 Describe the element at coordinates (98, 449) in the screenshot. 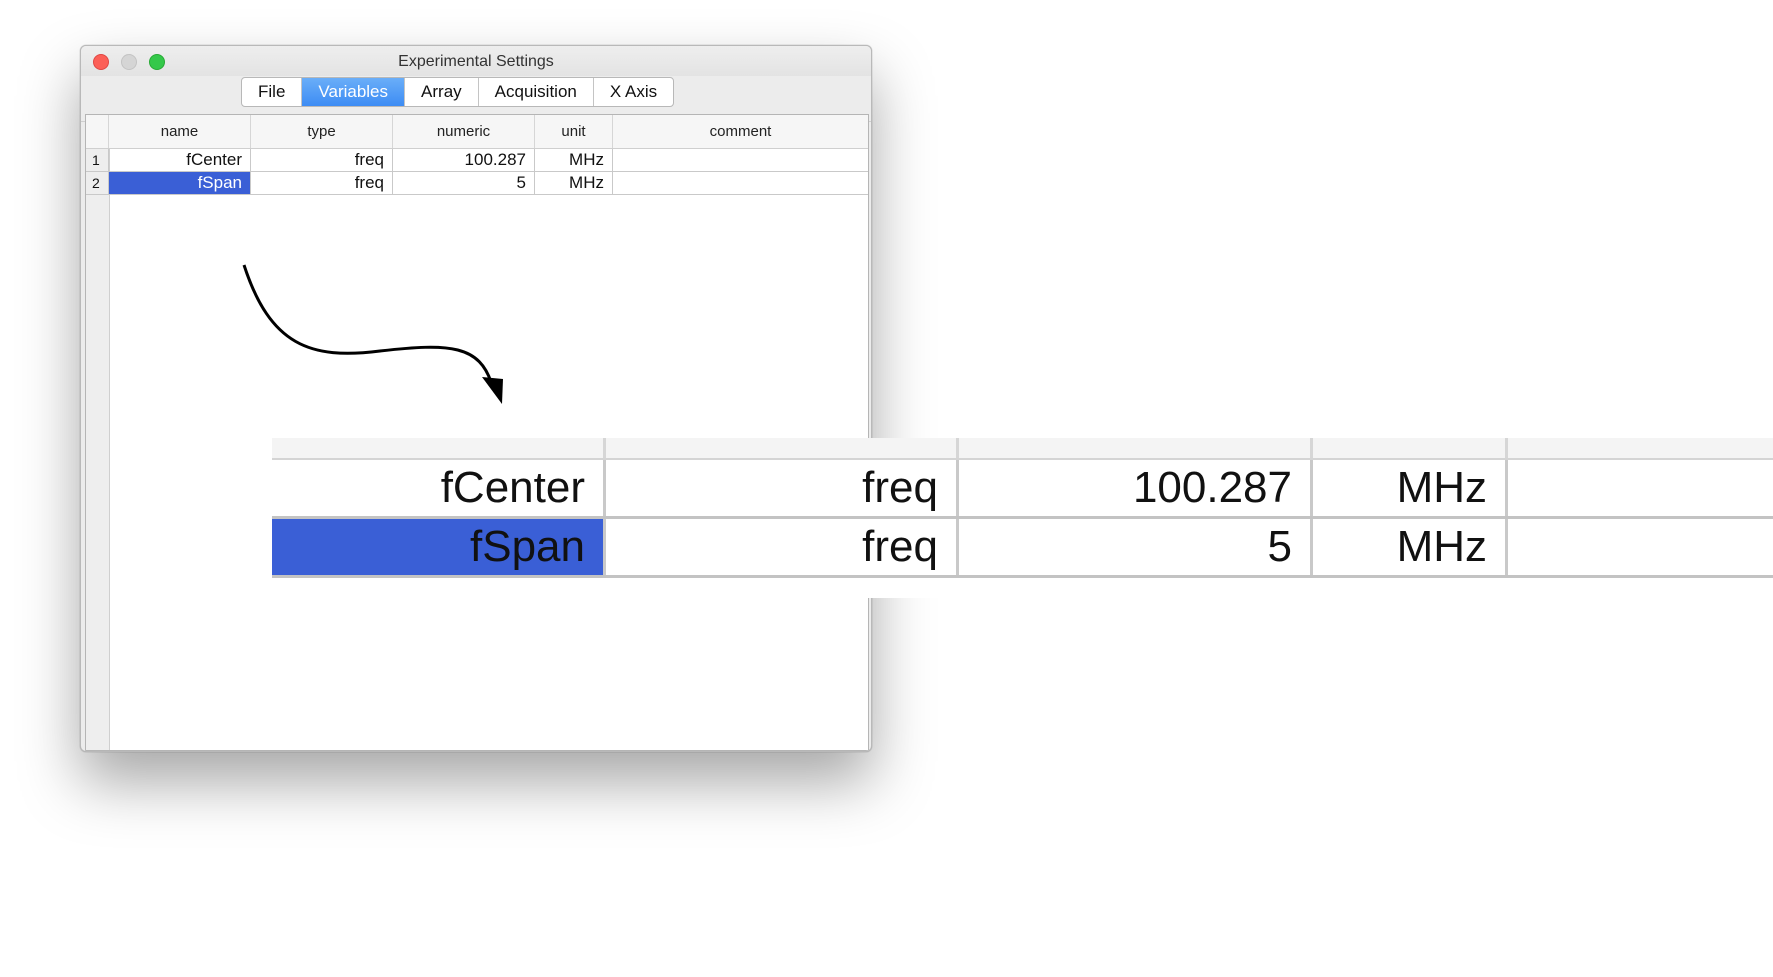

I see `row-number-gutter` at that location.